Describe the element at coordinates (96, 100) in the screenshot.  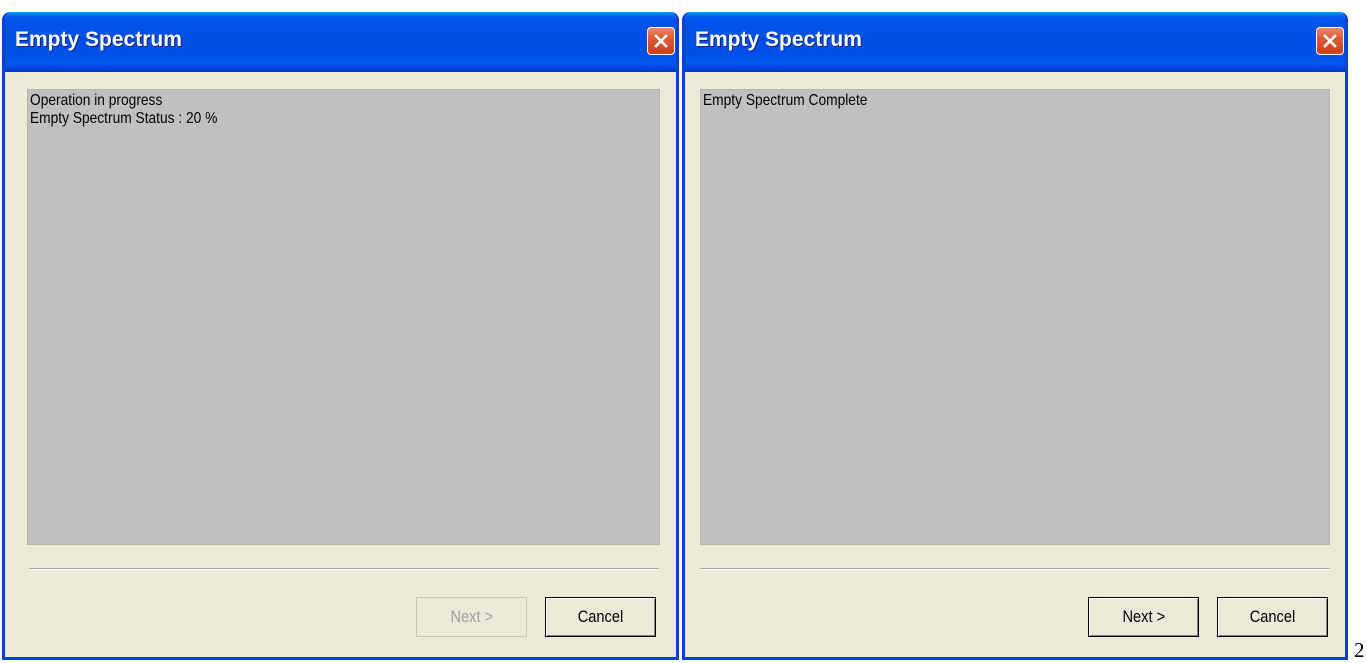
I see `status-line-operation: Operation in progress` at that location.